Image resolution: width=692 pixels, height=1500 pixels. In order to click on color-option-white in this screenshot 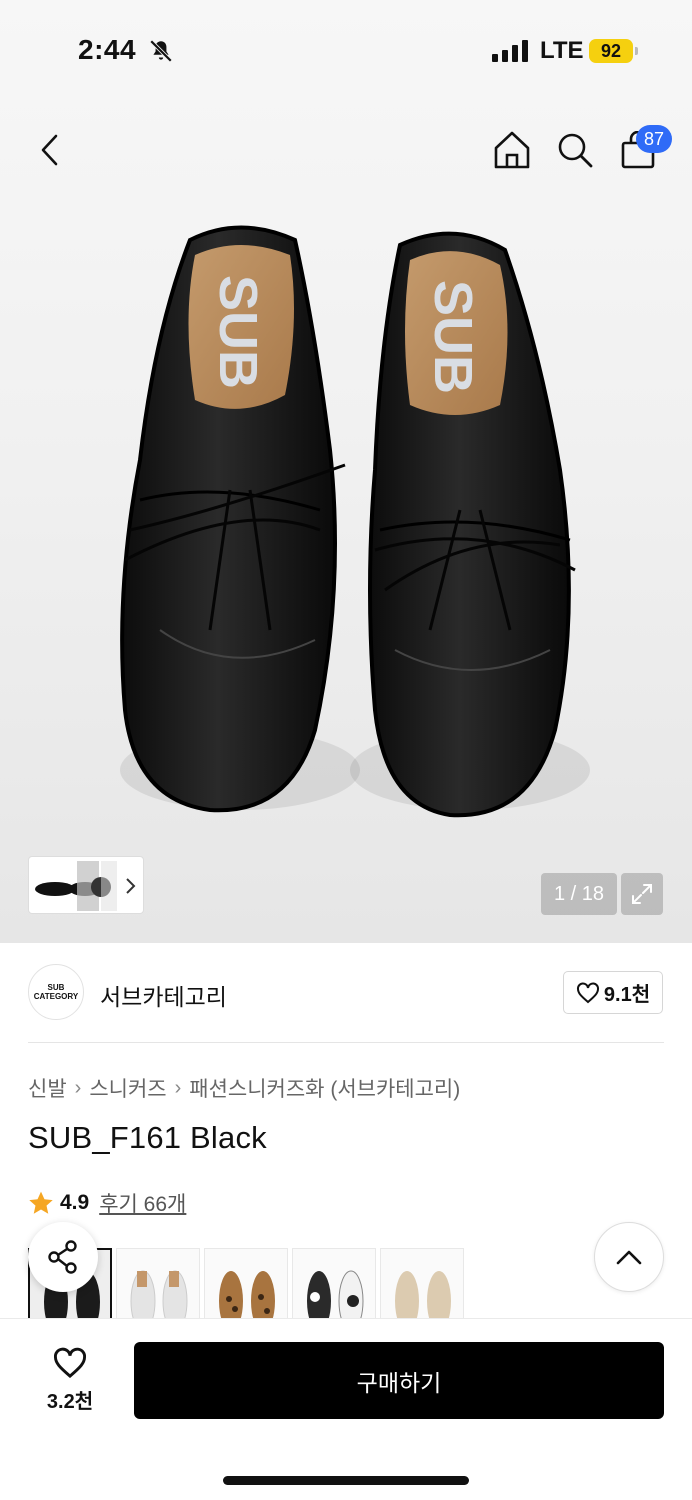, I will do `click(158, 1284)`.